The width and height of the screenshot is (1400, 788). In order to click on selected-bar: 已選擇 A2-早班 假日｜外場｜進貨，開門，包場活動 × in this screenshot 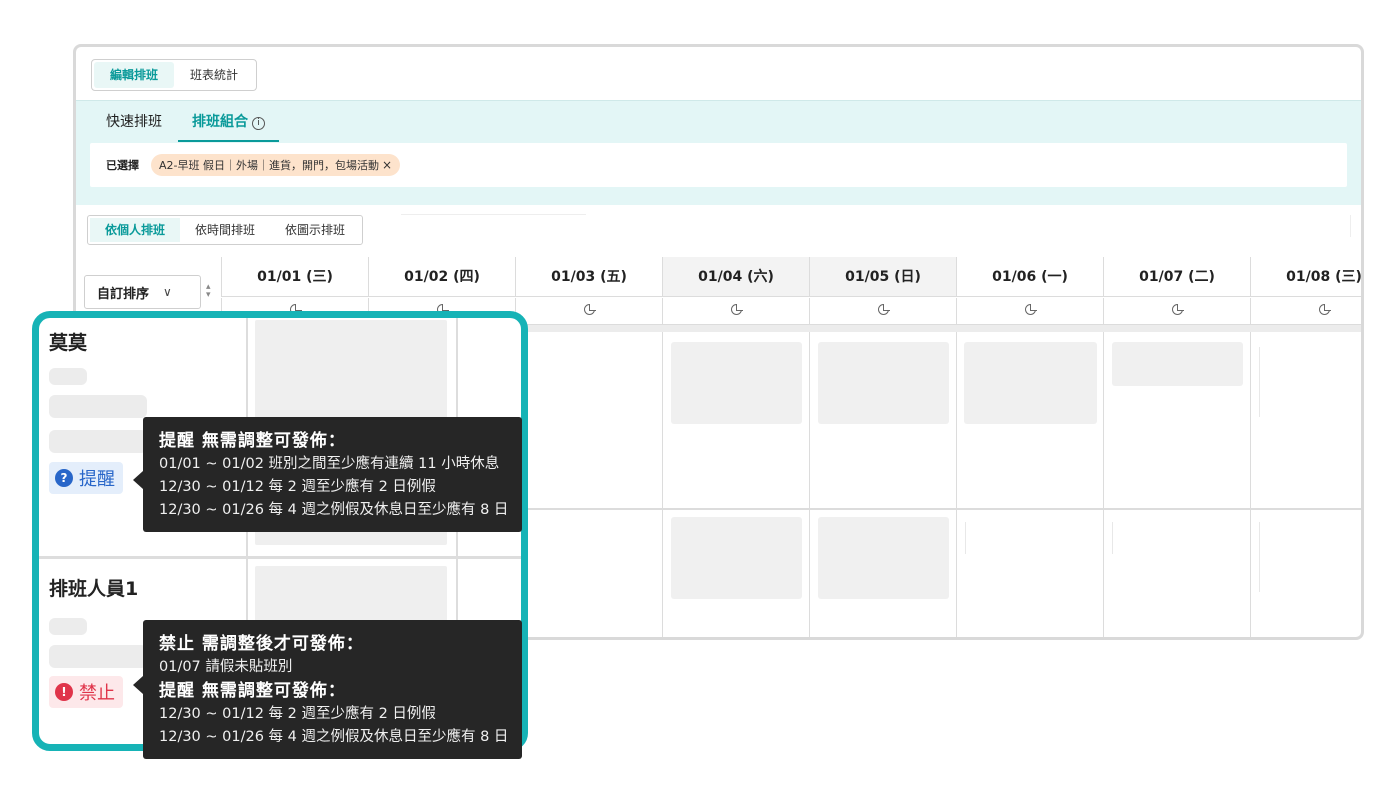, I will do `click(718, 165)`.